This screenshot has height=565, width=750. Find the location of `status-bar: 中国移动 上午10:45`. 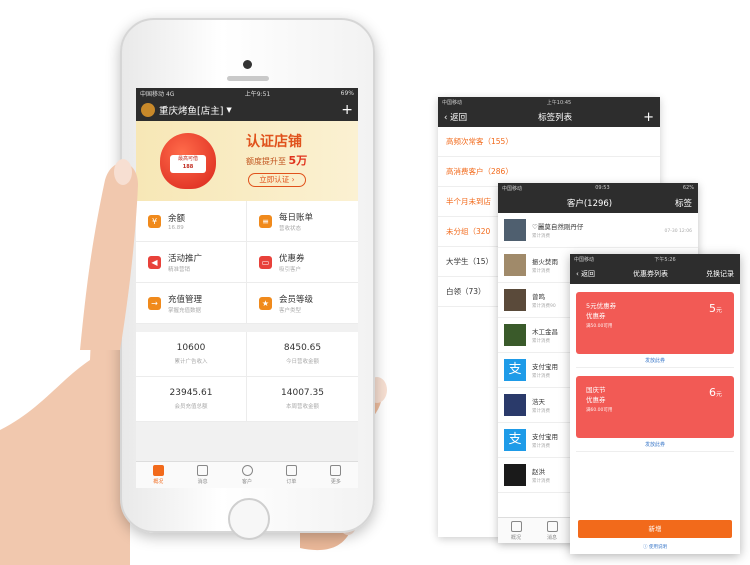

status-bar: 中国移动 上午10:45 is located at coordinates (549, 102).